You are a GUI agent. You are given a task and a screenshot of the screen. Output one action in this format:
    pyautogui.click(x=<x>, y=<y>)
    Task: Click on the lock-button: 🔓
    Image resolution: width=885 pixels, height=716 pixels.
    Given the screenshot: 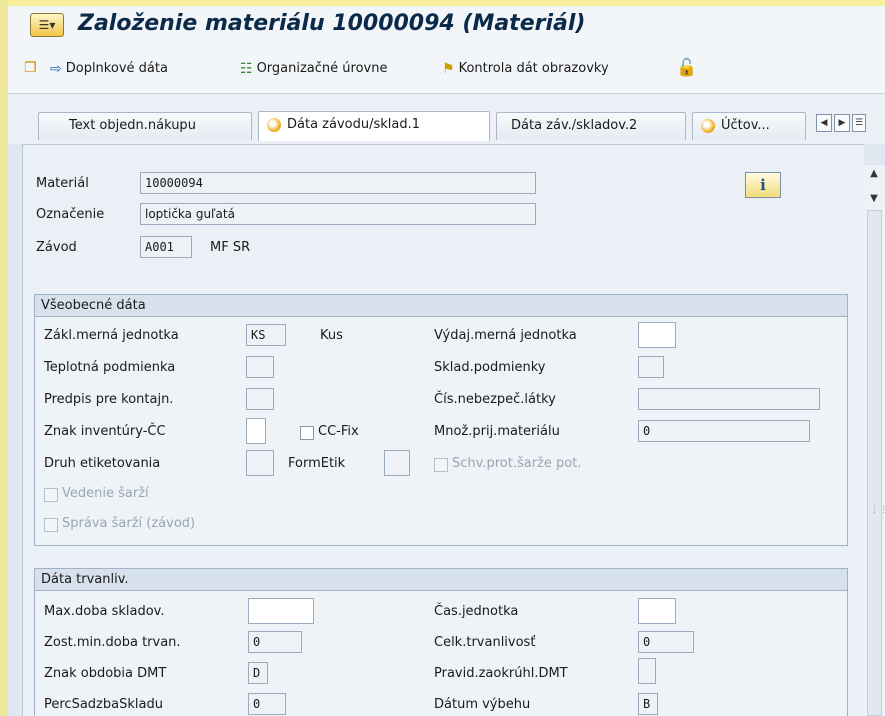 What is the action you would take?
    pyautogui.click(x=687, y=68)
    